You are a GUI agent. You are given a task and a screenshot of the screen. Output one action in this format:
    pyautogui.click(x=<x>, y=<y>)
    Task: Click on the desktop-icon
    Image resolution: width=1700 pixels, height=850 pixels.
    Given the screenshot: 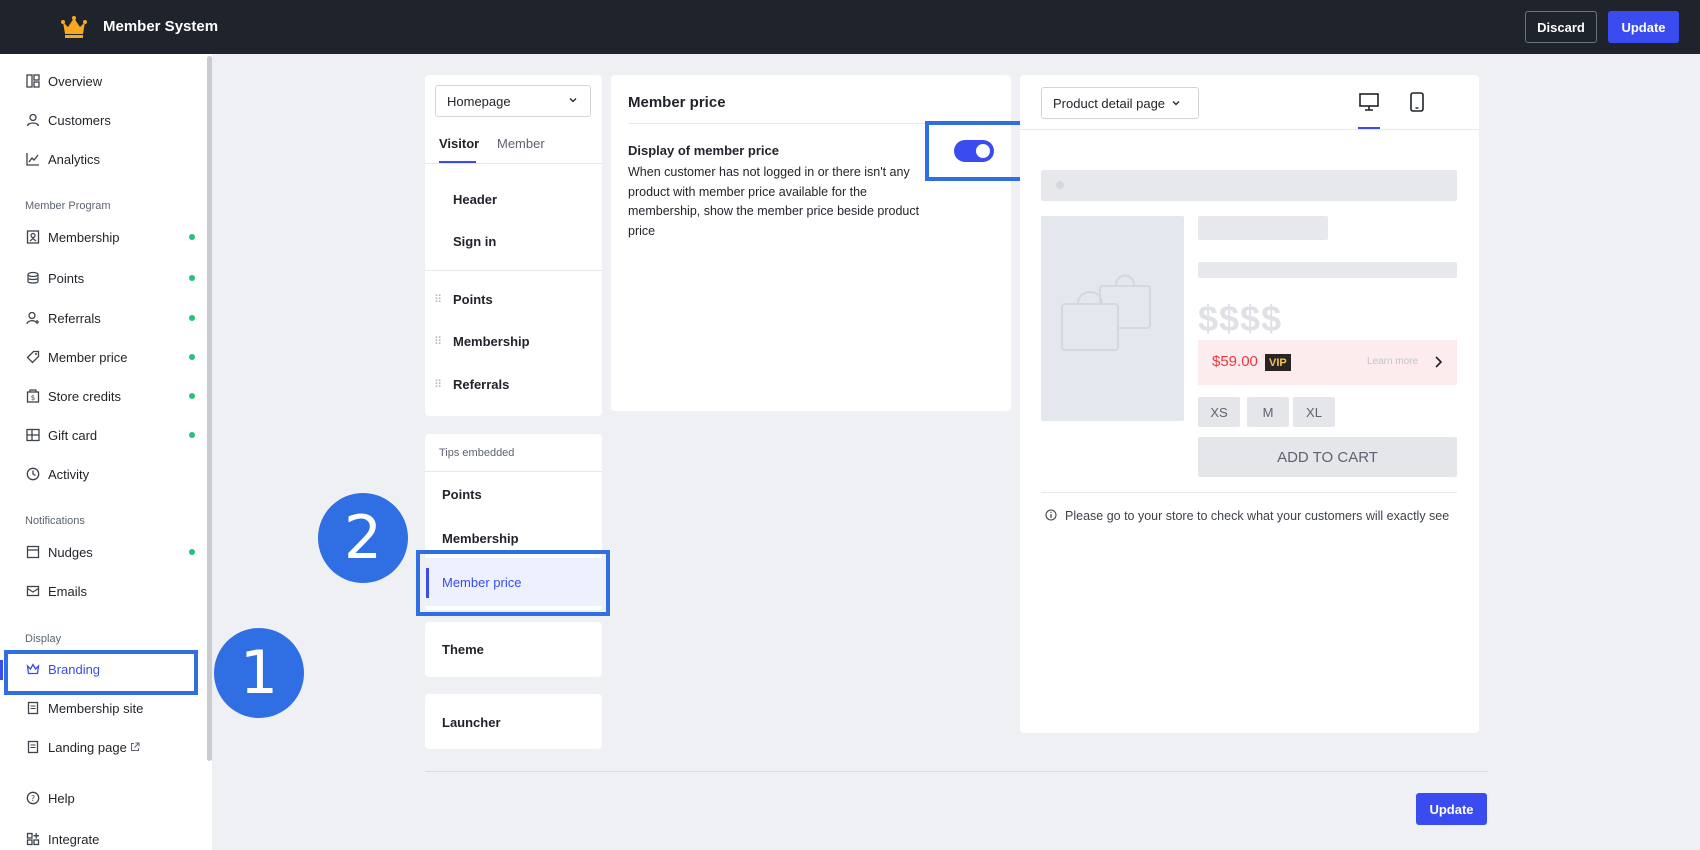 What is the action you would take?
    pyautogui.click(x=1369, y=103)
    